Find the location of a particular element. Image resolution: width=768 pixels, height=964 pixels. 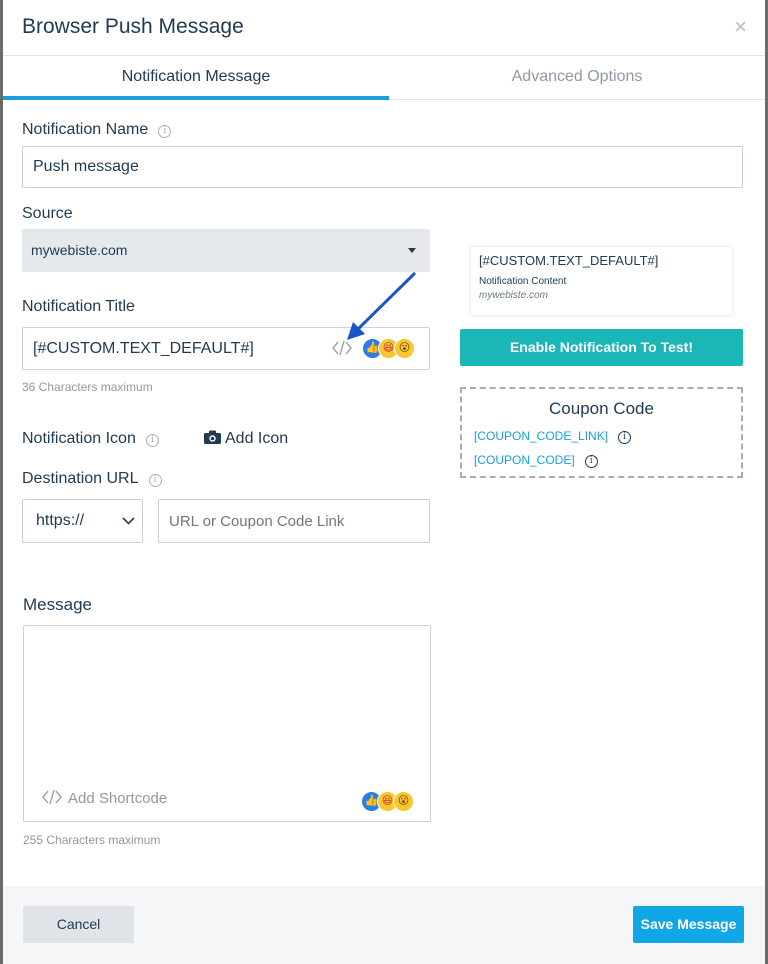

add-shortcode-button: Add Shortcode is located at coordinates (104, 798).